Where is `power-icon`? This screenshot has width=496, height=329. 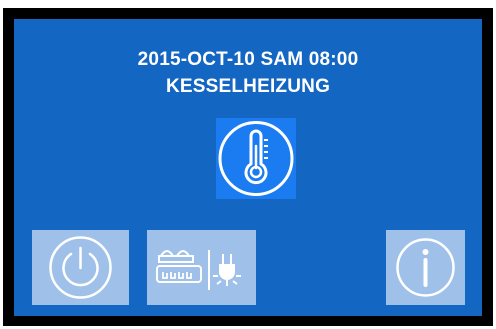 power-icon is located at coordinates (80, 267).